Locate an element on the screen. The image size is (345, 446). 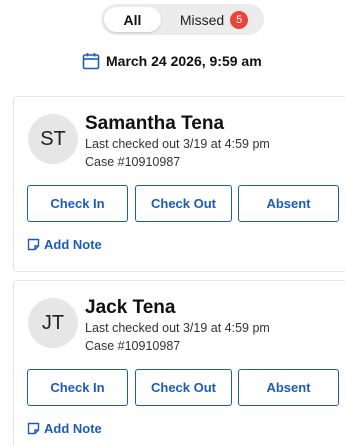
avatar: JT is located at coordinates (53, 323).